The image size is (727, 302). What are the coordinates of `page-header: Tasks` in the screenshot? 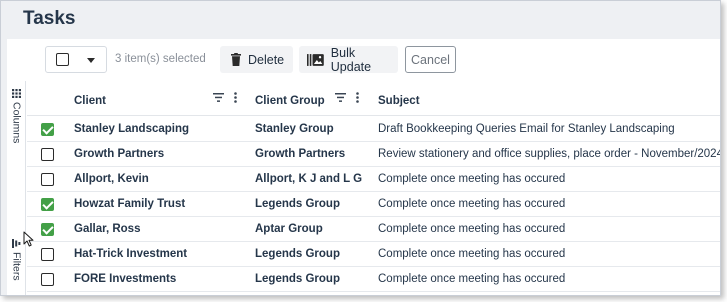 It's located at (360, 20).